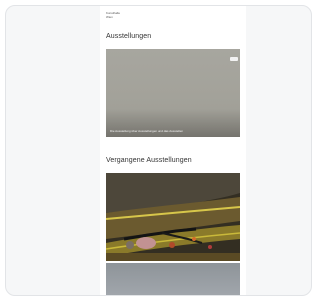  What do you see at coordinates (234, 59) in the screenshot?
I see `badge-icon` at bounding box center [234, 59].